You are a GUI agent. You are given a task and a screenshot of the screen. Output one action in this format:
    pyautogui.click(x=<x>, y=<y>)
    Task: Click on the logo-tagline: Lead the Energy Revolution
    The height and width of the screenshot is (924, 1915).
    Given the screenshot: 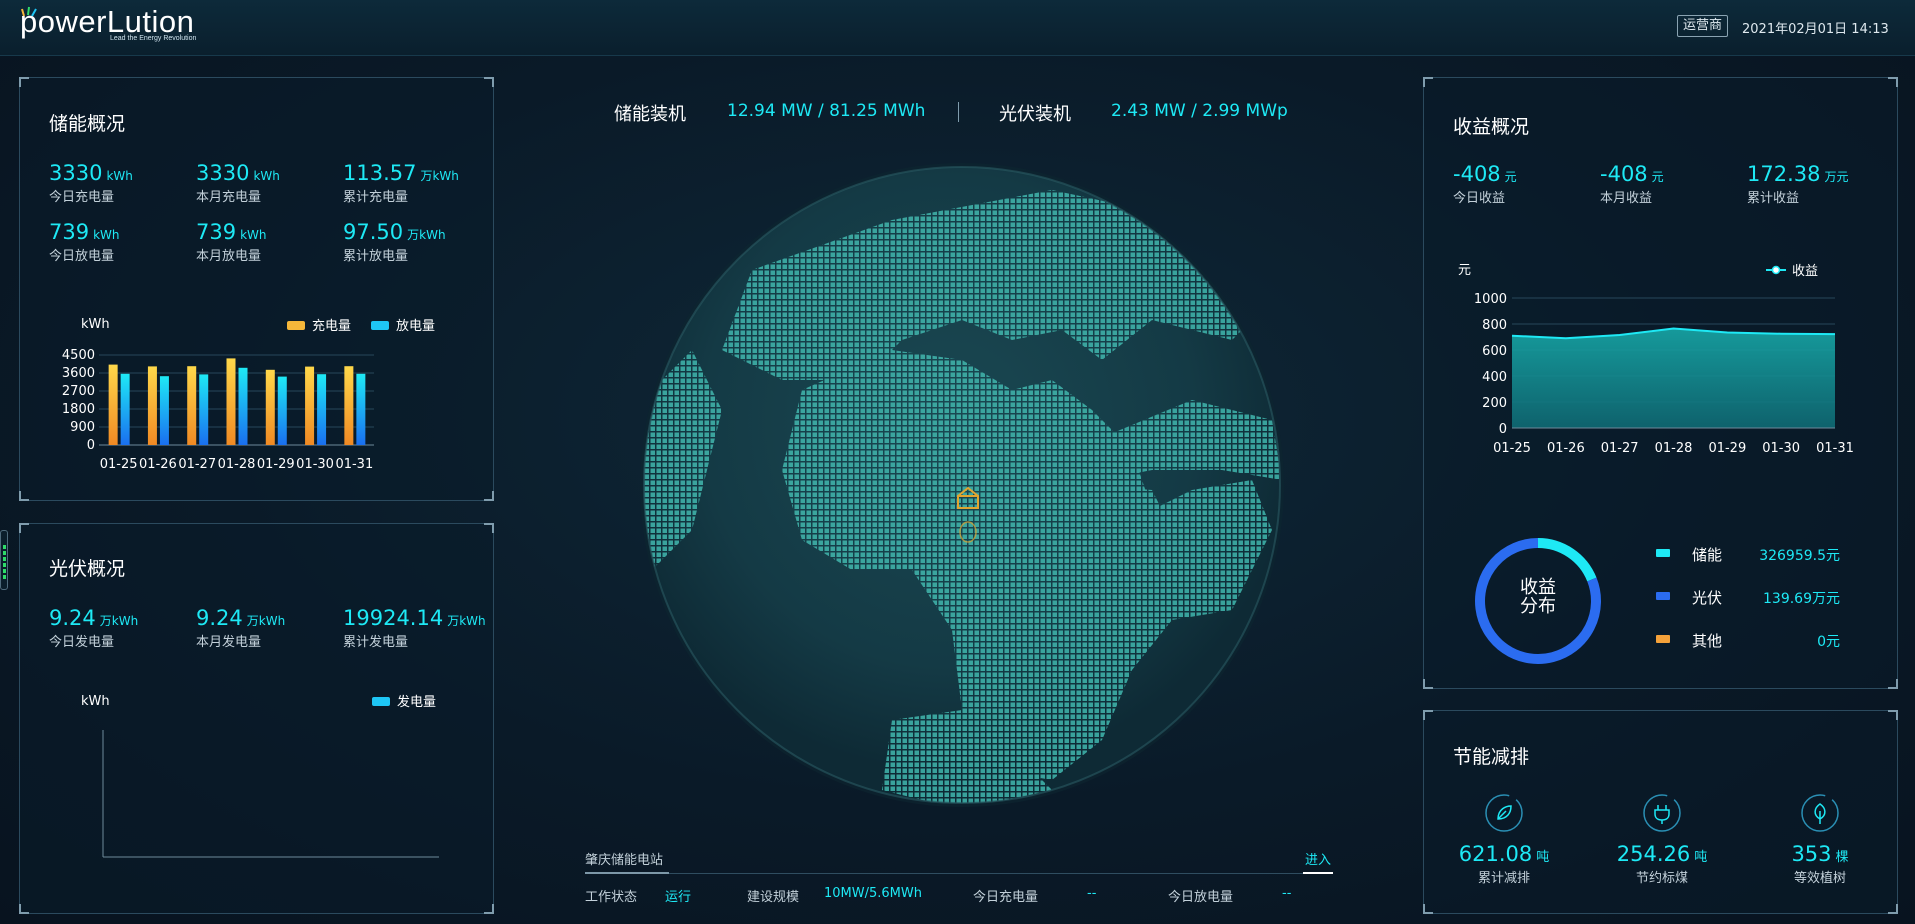 What is the action you would take?
    pyautogui.click(x=153, y=38)
    